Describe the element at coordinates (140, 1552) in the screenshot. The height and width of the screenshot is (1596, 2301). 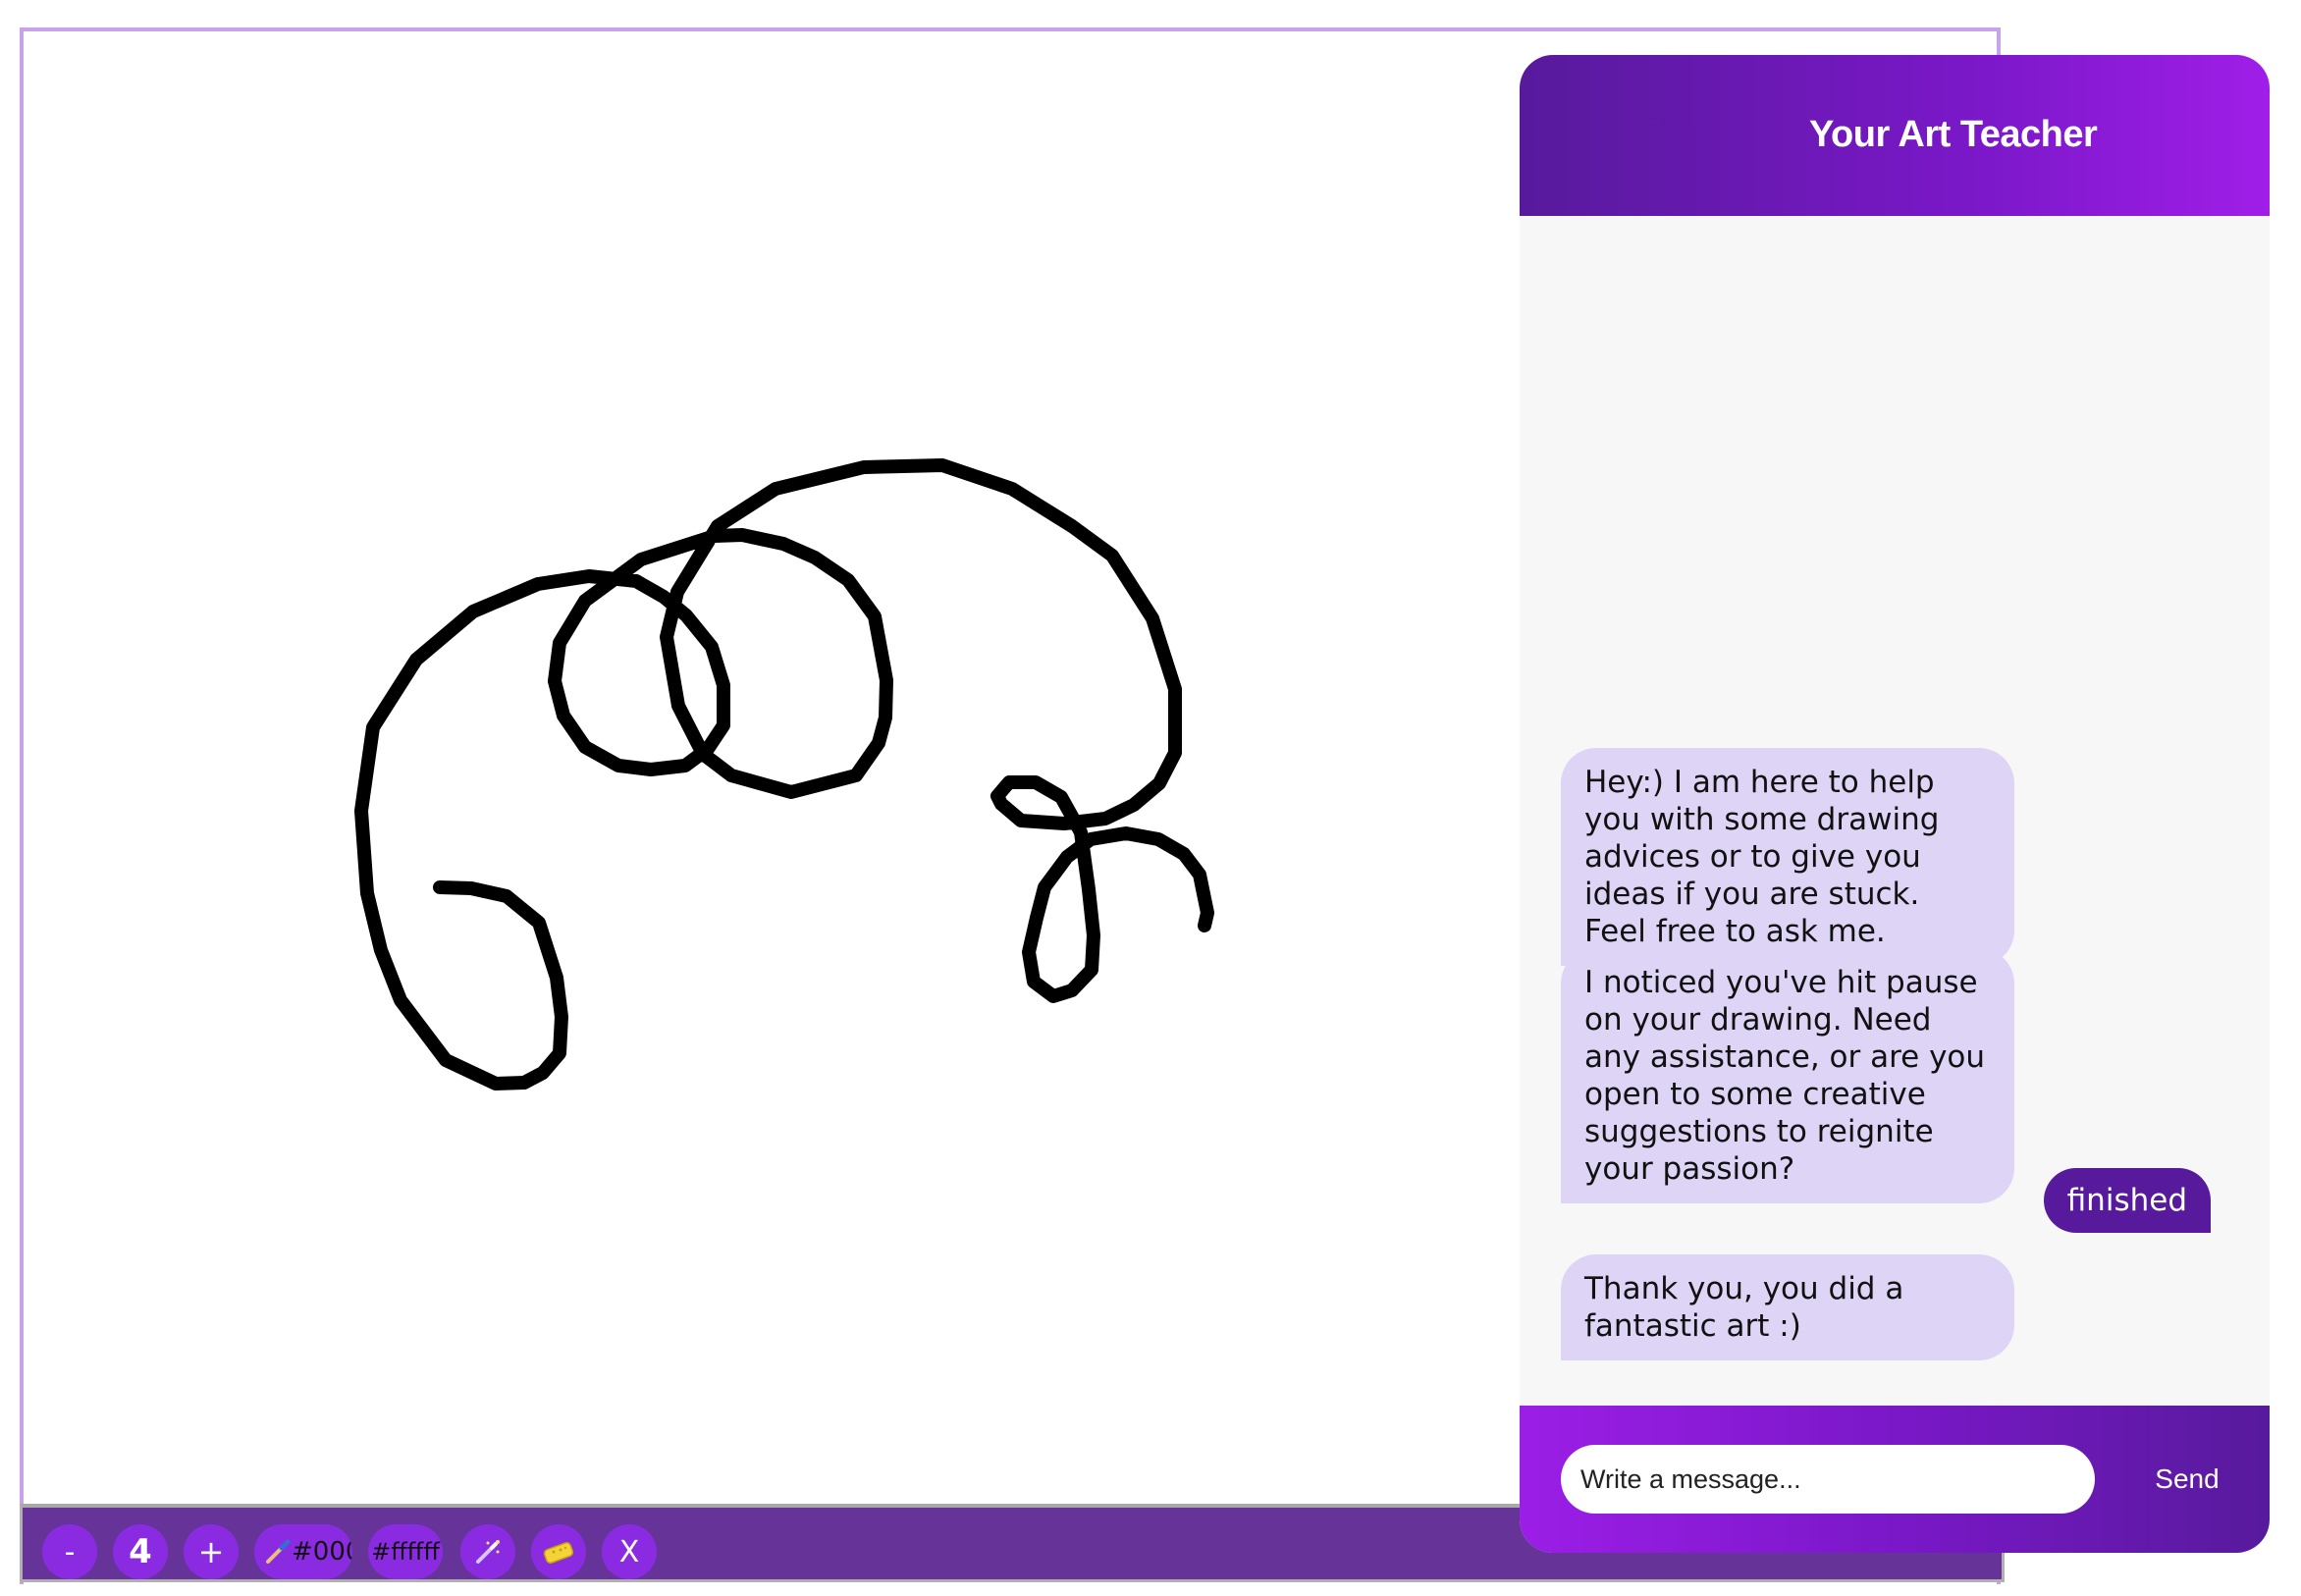
I see `brush-size-value: 4` at that location.